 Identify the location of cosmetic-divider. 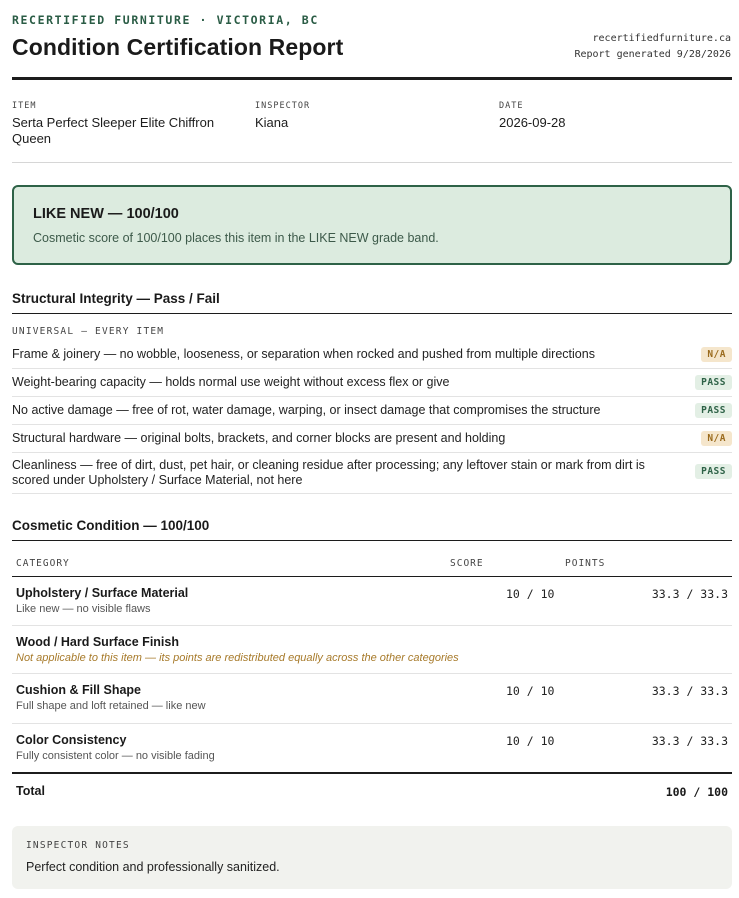
(372, 540).